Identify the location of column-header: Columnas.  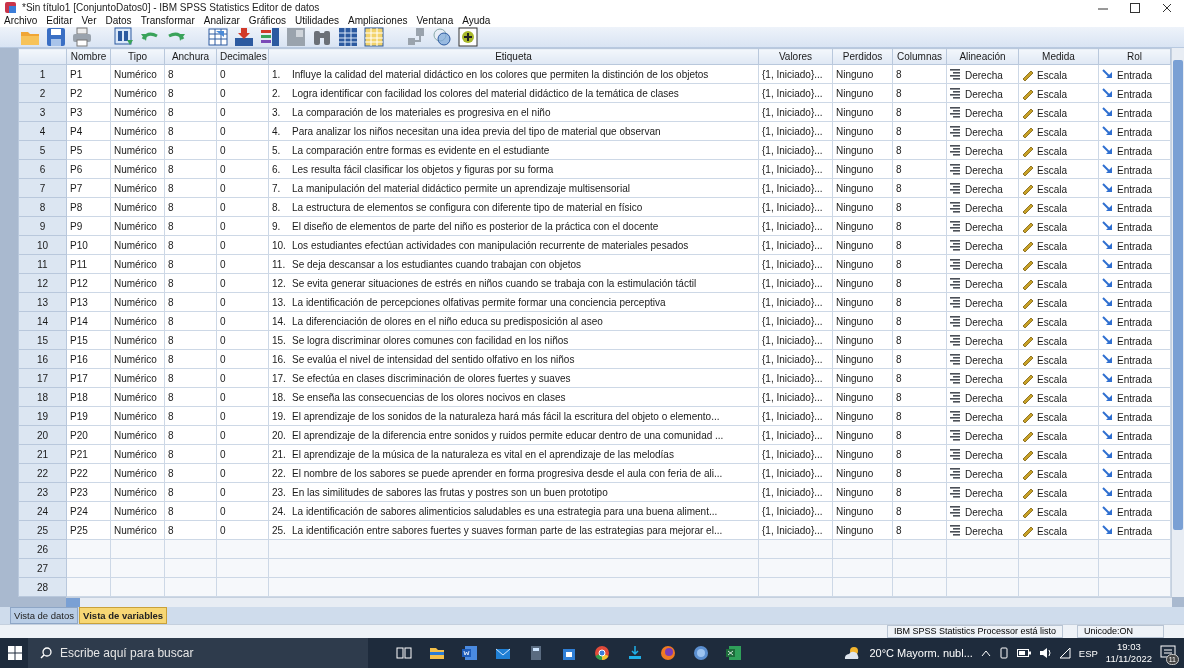
(919, 56).